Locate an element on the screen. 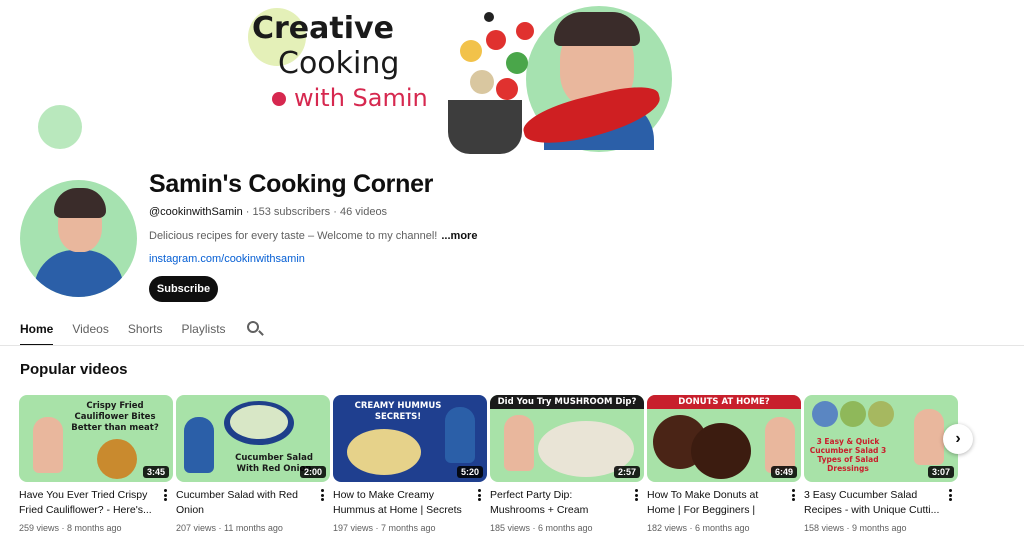 The width and height of the screenshot is (1024, 548). channel-link: instagram.com/cookinwithsamin is located at coordinates (227, 259).